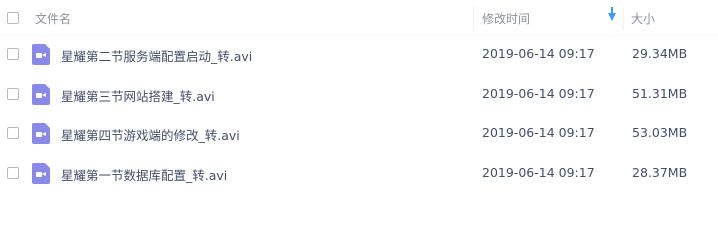 The width and height of the screenshot is (718, 240). I want to click on column-header-name: 文件名, so click(53, 18).